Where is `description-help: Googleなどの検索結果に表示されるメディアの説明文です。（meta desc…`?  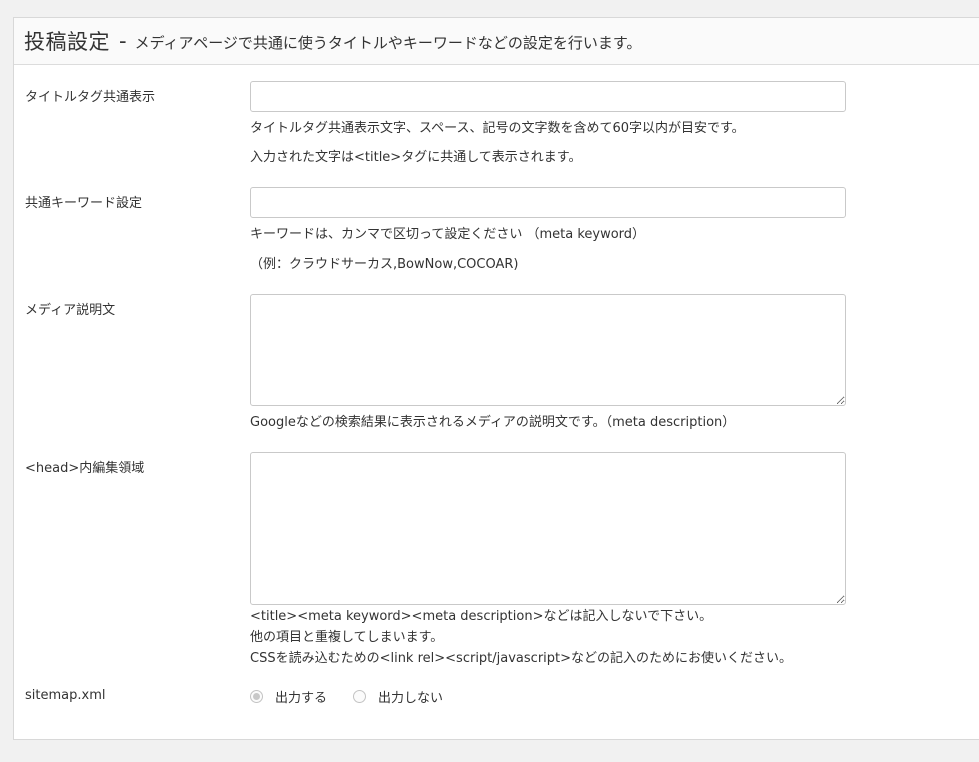
description-help: Googleなどの検索結果に表示されるメディアの説明文です。（meta desc… is located at coordinates (493, 422).